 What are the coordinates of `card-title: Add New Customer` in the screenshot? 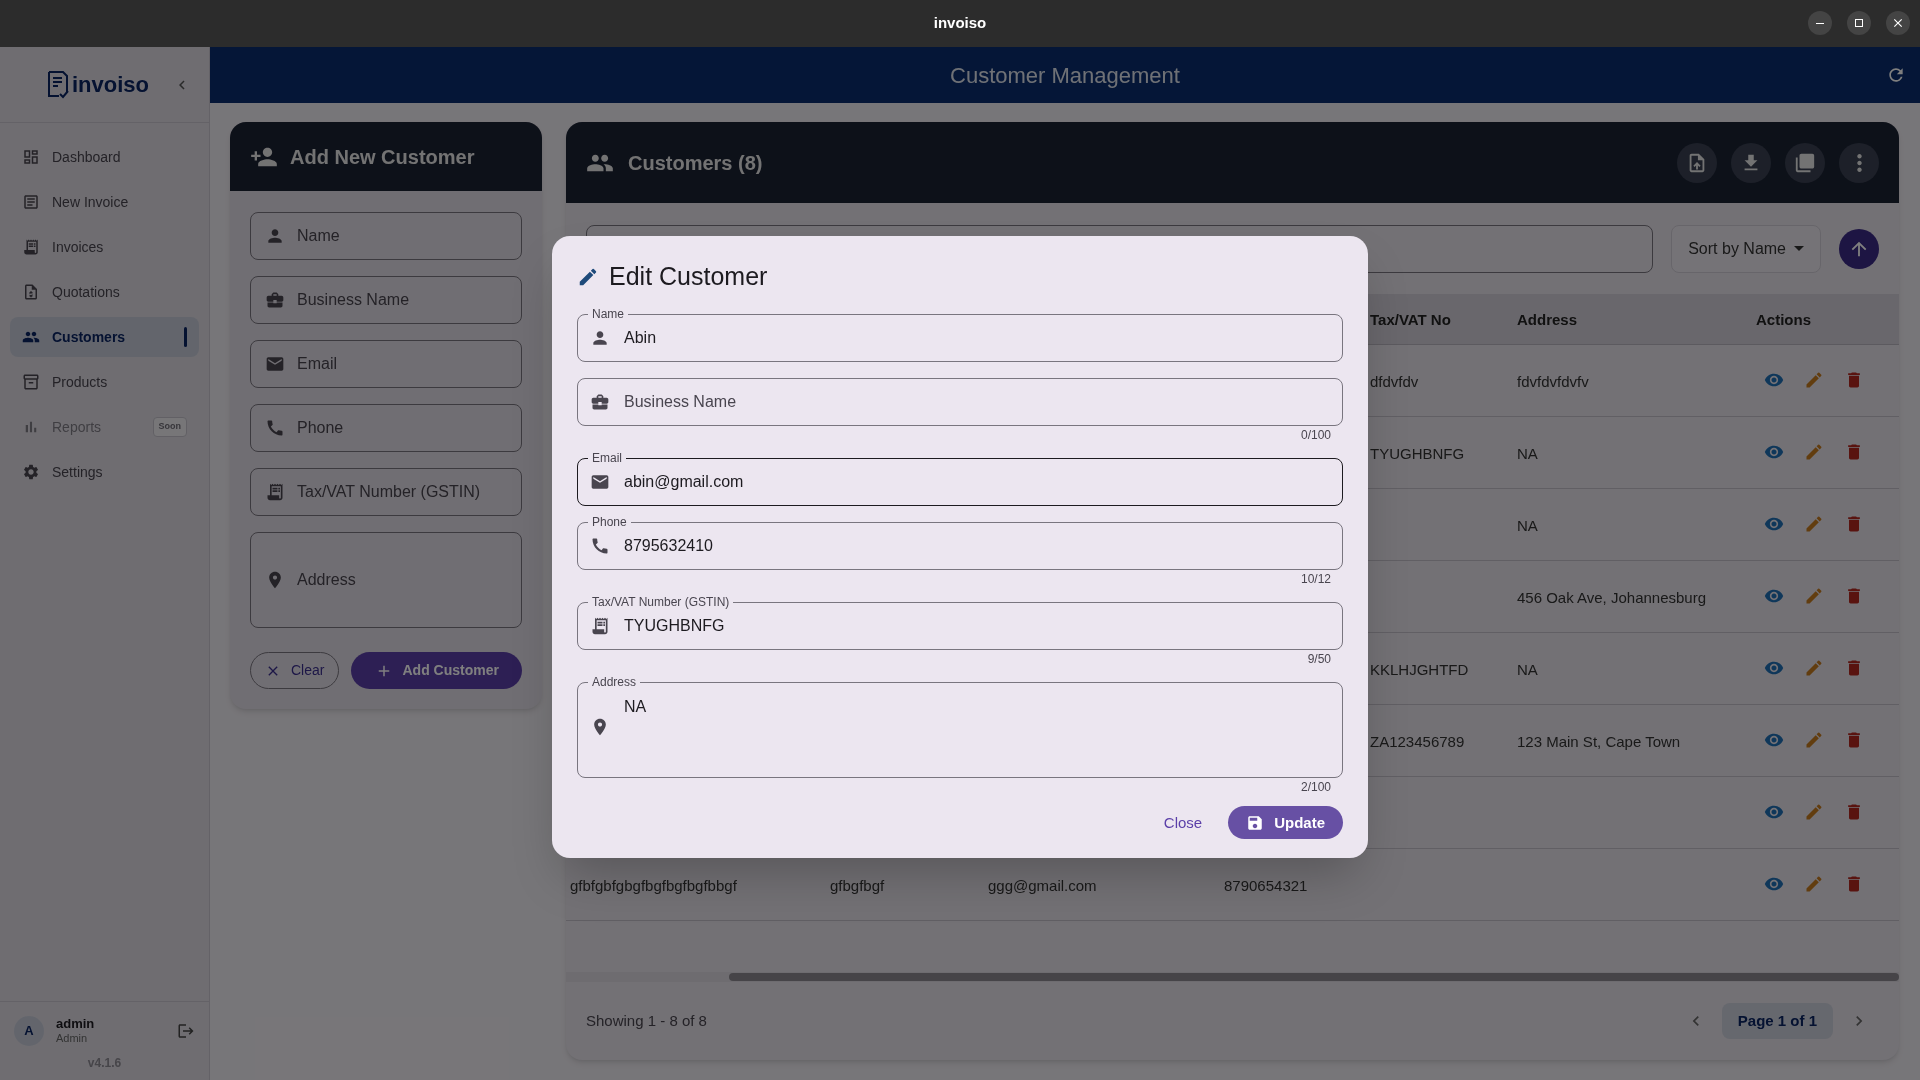 It's located at (382, 157).